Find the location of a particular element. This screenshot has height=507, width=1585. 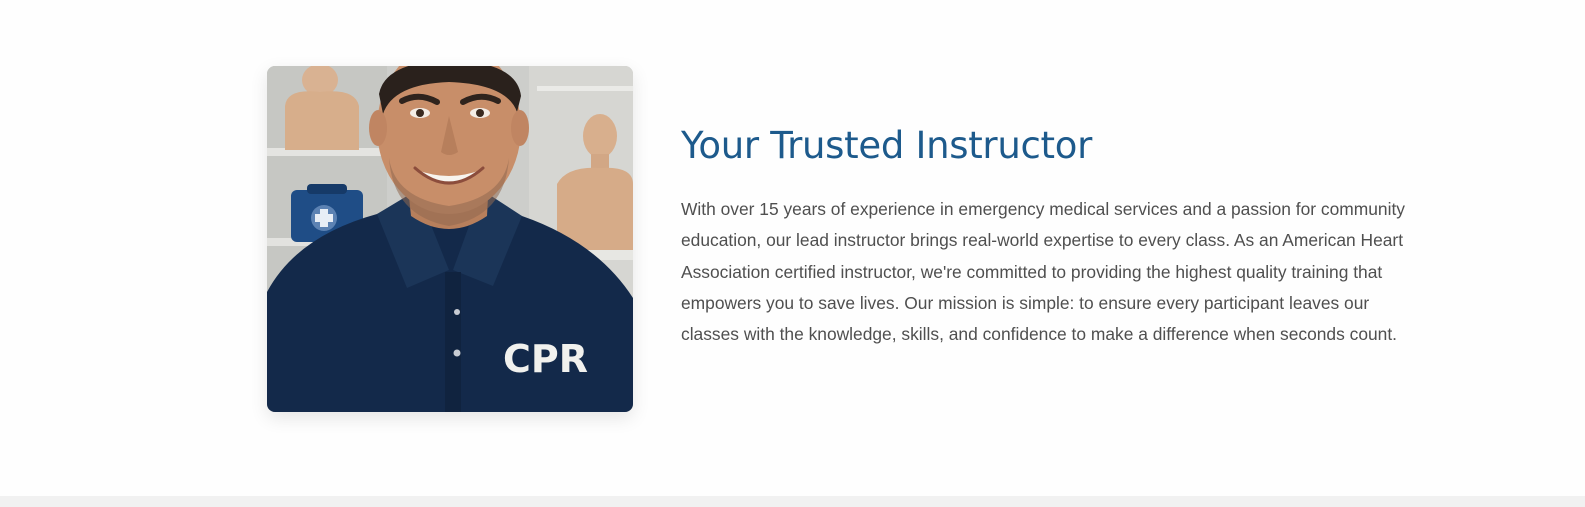

section-divider is located at coordinates (792, 501).